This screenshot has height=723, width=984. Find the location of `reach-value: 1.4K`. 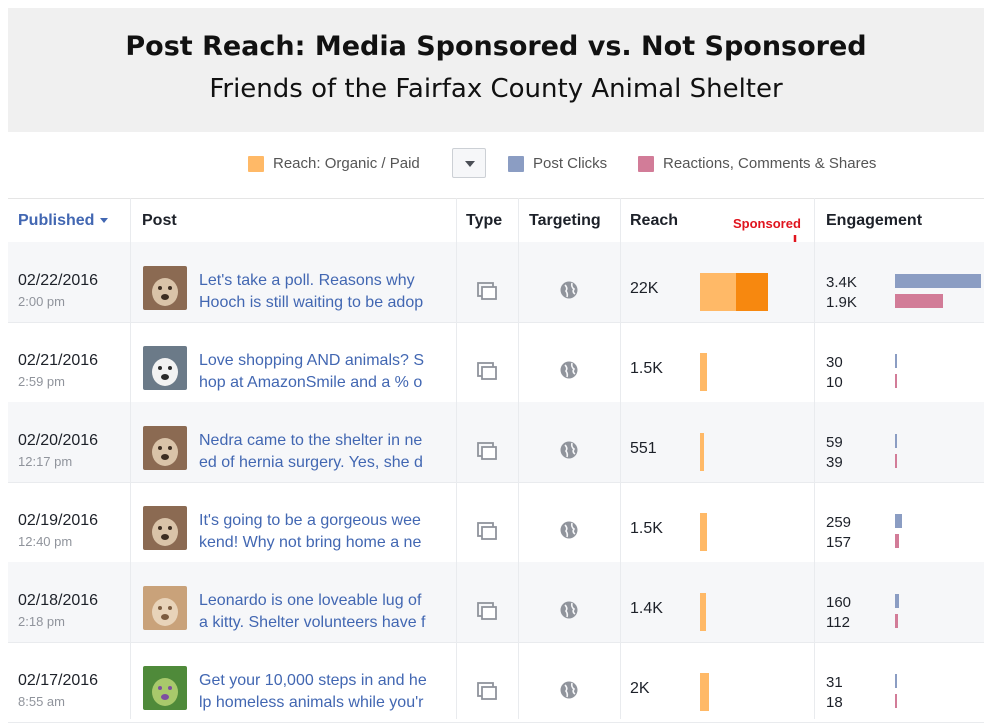

reach-value: 1.4K is located at coordinates (646, 608).